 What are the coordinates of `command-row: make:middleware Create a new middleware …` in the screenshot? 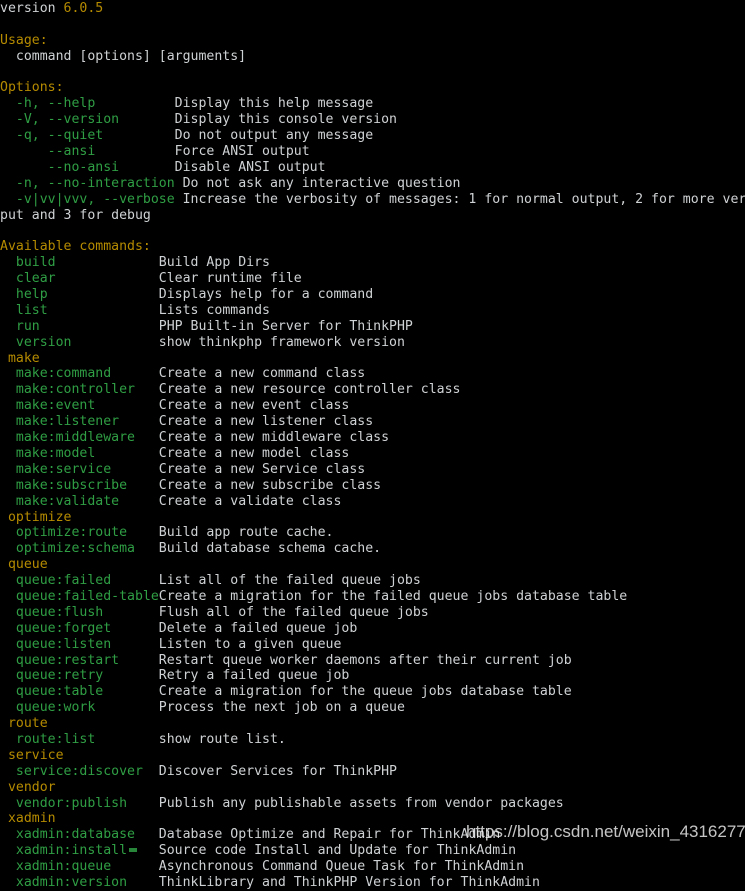 It's located at (372, 438).